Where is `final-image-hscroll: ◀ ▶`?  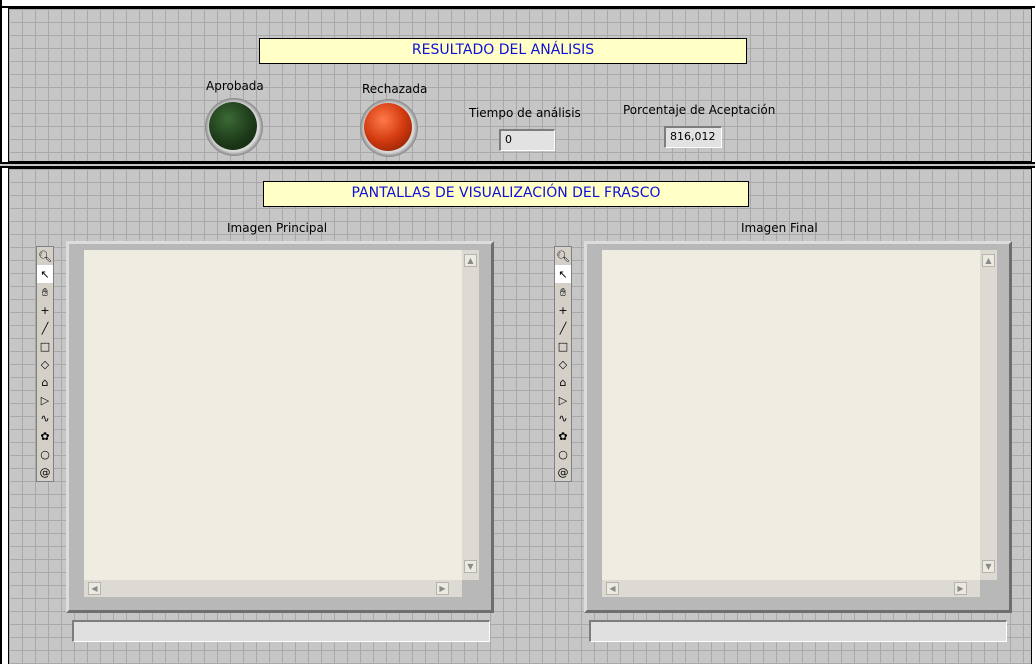 final-image-hscroll: ◀ ▶ is located at coordinates (791, 588).